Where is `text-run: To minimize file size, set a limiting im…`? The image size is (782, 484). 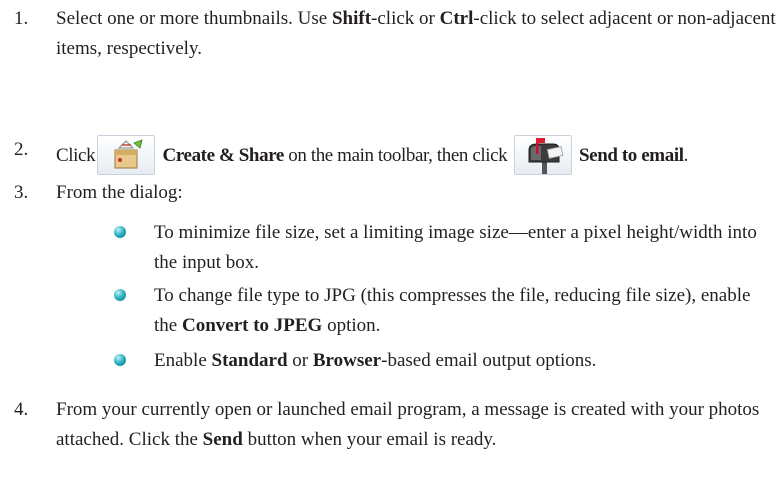 text-run: To minimize file size, set a limiting im… is located at coordinates (455, 247).